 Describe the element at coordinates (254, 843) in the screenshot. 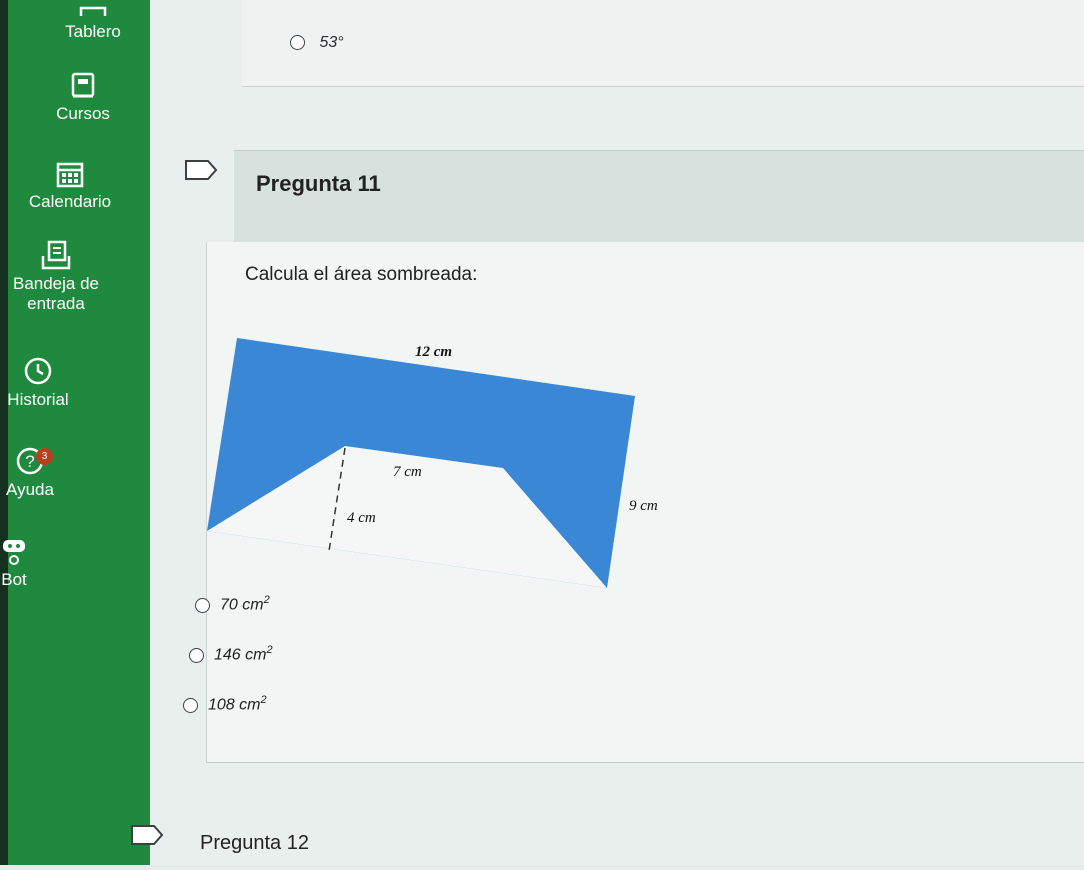

I see `question-title: Pregunta 12` at that location.